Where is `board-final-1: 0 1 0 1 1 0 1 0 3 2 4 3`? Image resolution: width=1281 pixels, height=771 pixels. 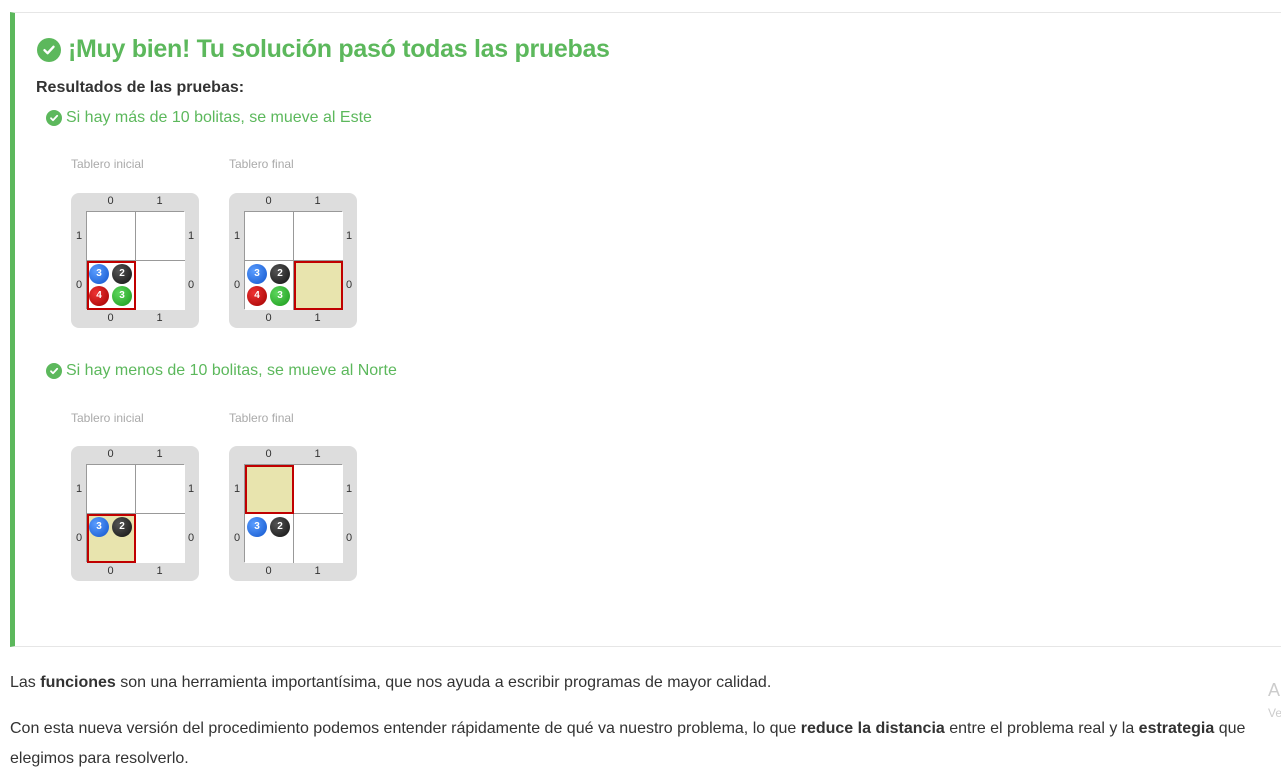 board-final-1: 0 1 0 1 1 0 1 0 3 2 4 3 is located at coordinates (293, 260).